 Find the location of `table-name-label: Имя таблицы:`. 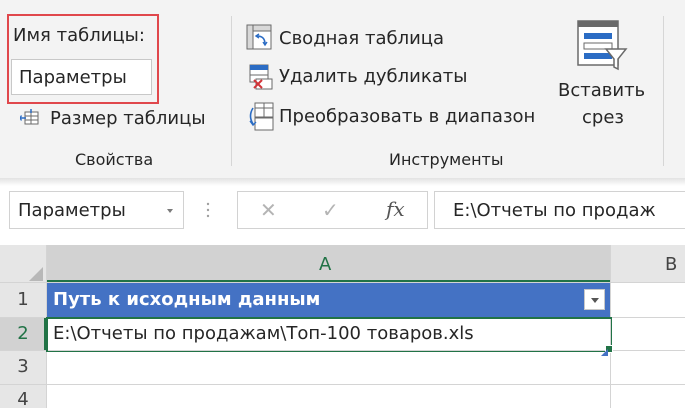

table-name-label: Имя таблицы: is located at coordinates (79, 35).